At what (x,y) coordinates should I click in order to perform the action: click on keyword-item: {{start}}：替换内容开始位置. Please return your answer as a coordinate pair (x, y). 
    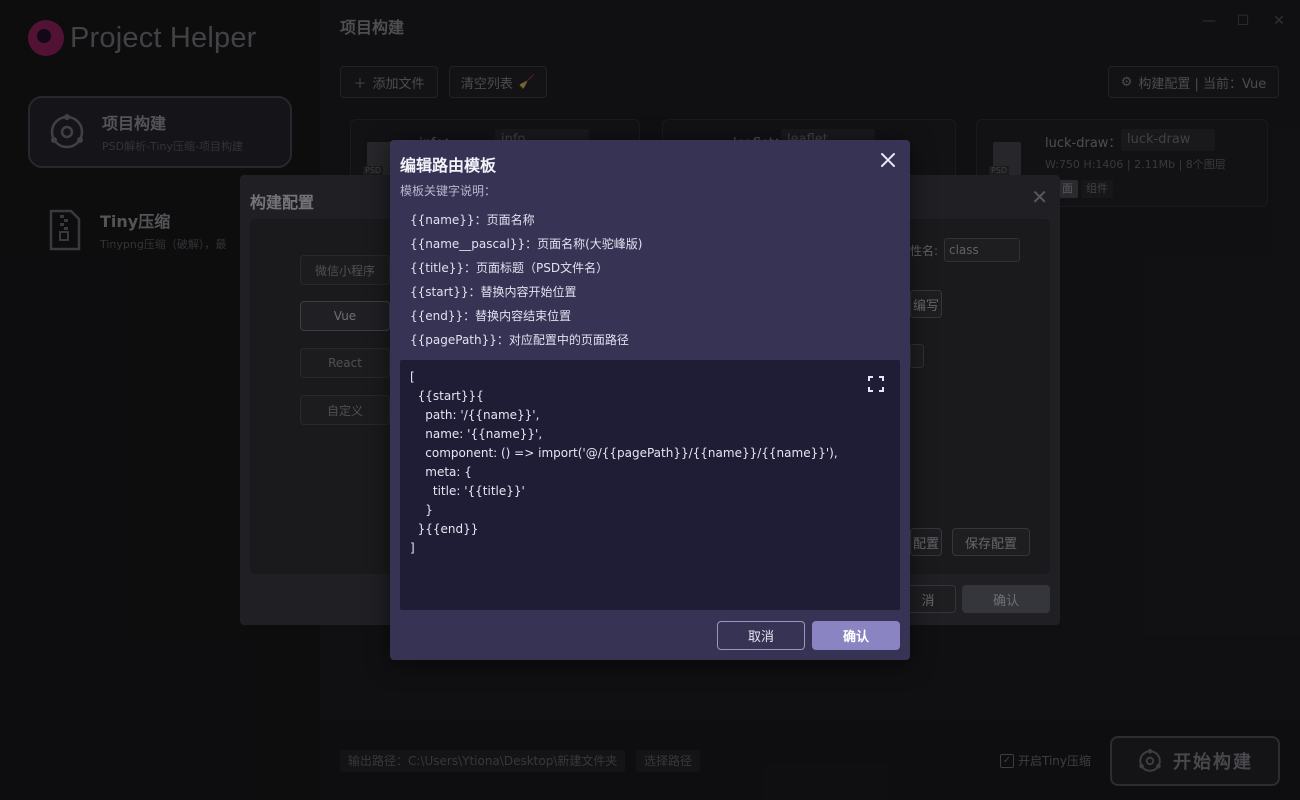
    Looking at the image, I should click on (493, 292).